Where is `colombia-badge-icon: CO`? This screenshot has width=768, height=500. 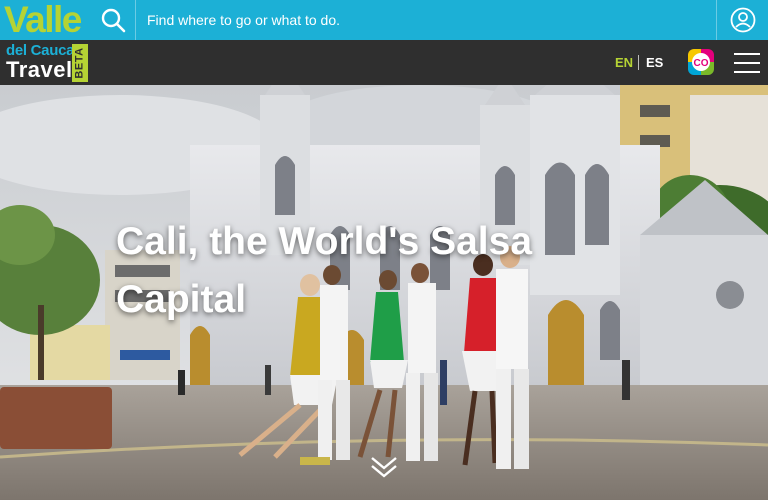
colombia-badge-icon: CO is located at coordinates (701, 62).